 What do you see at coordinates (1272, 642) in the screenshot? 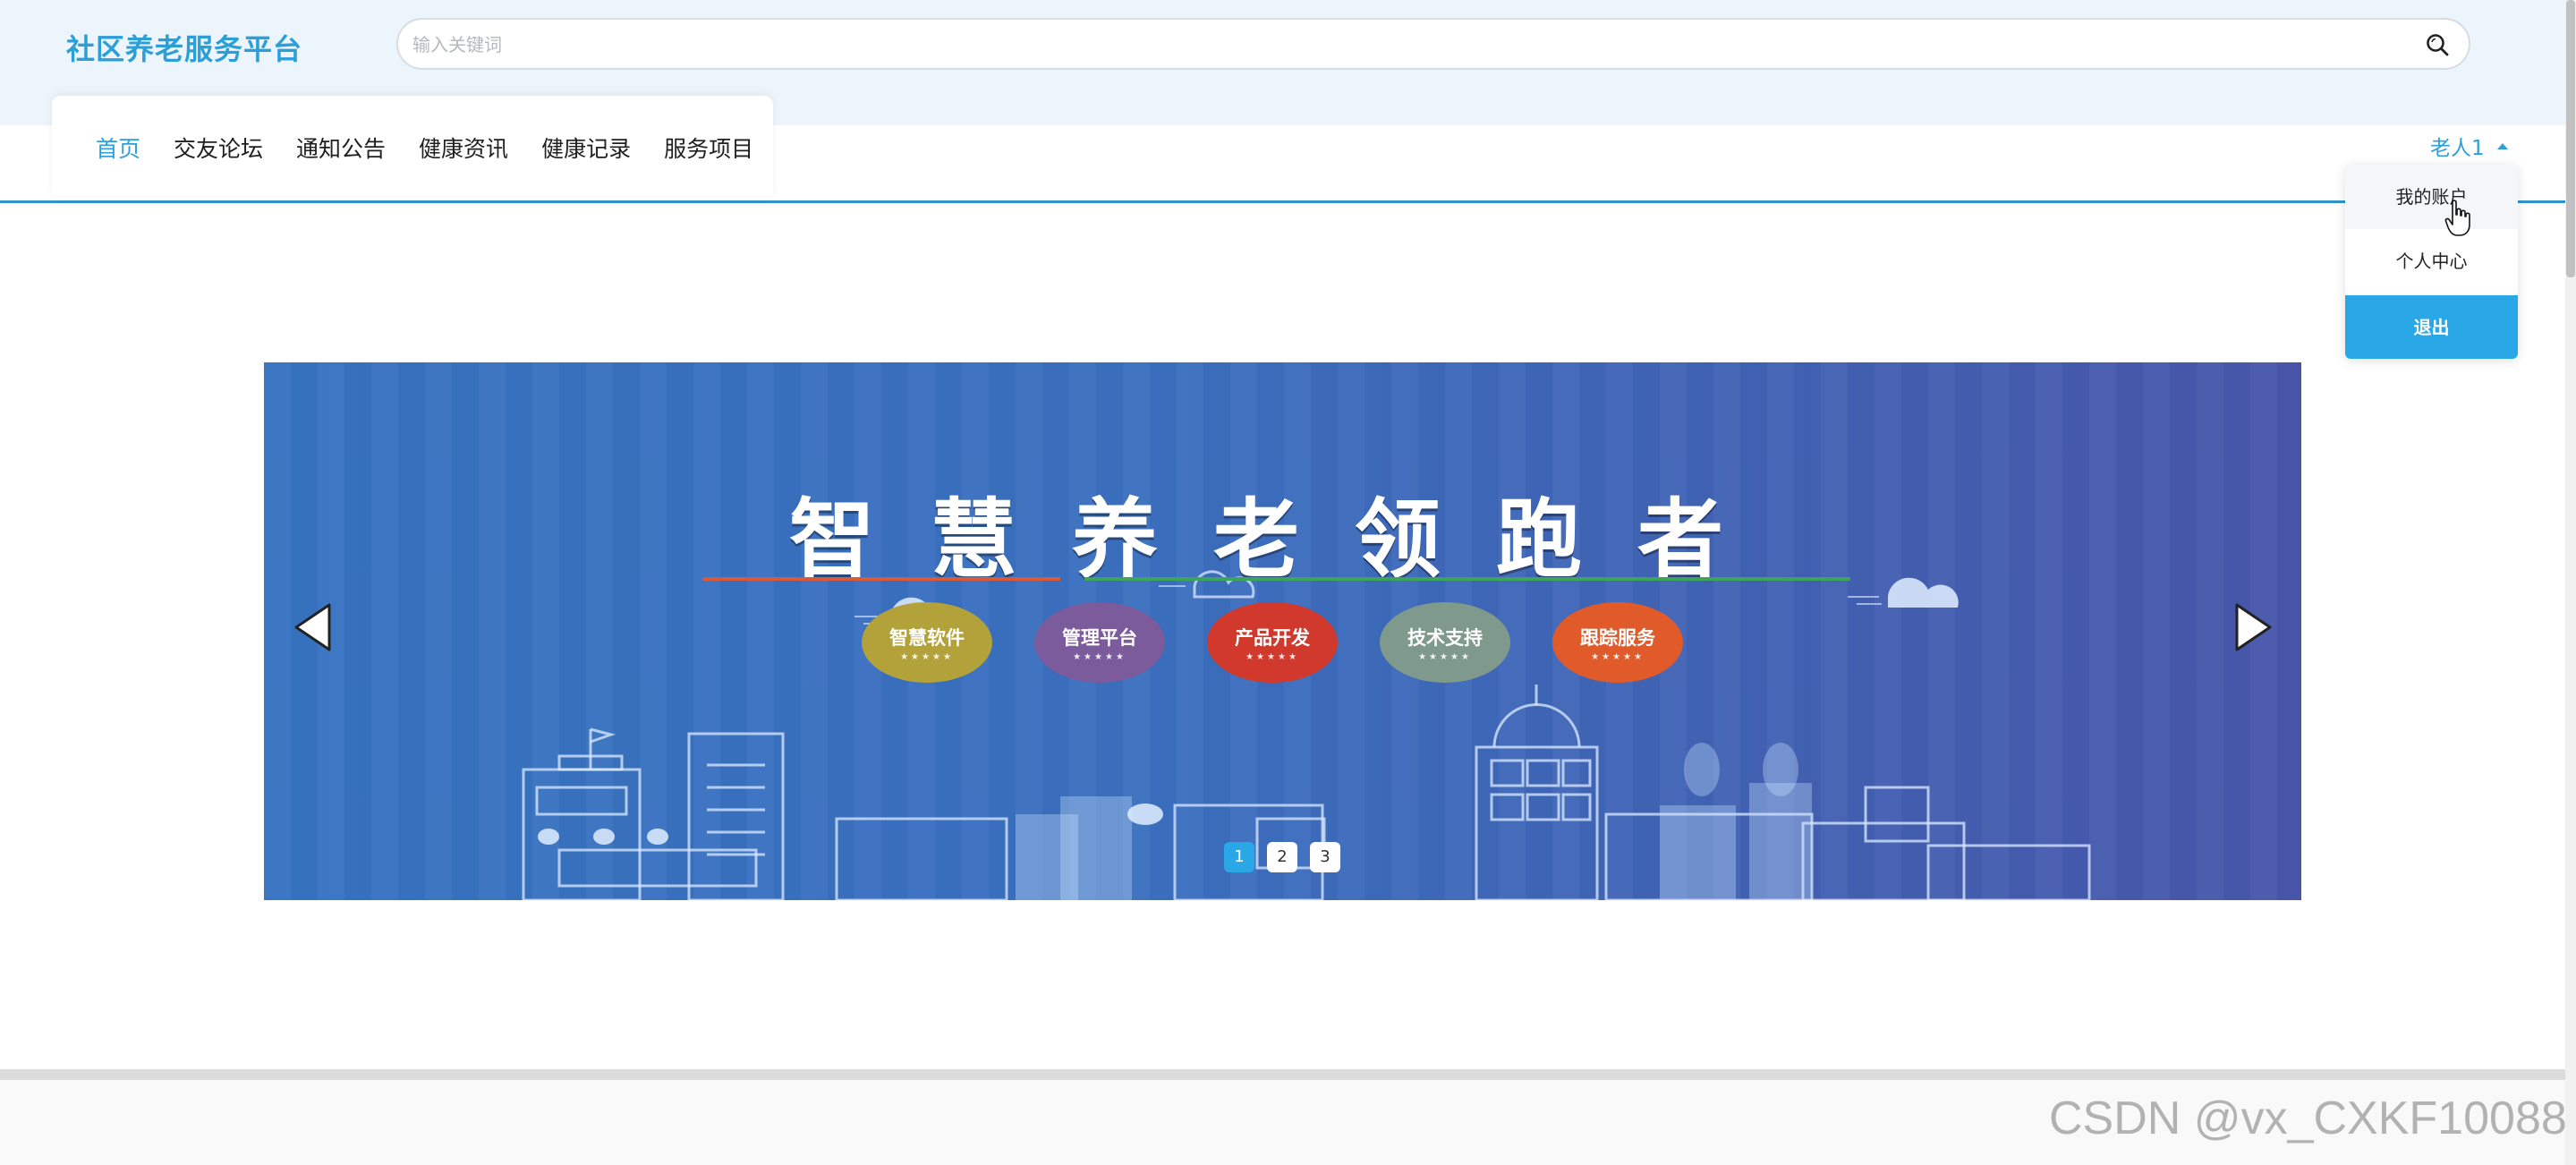
I see `pill-product-development: 产品开发 ★★★★★` at bounding box center [1272, 642].